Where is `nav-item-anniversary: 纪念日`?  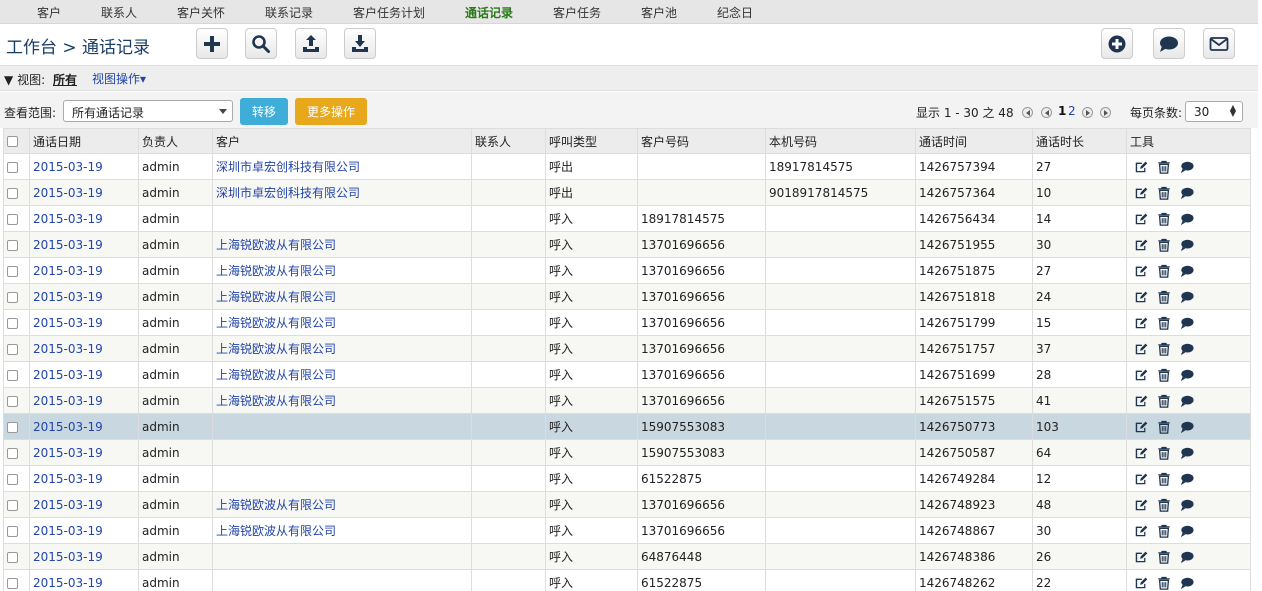
nav-item-anniversary: 纪念日 is located at coordinates (735, 12).